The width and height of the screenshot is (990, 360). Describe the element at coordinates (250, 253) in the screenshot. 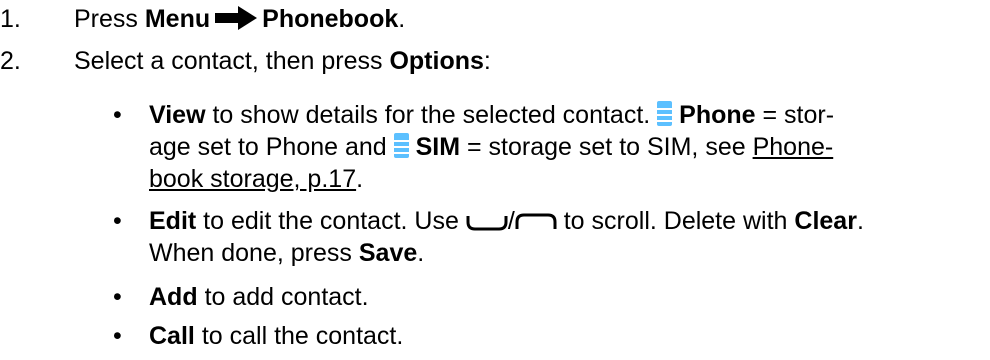

I see `done-text: When done, press` at that location.